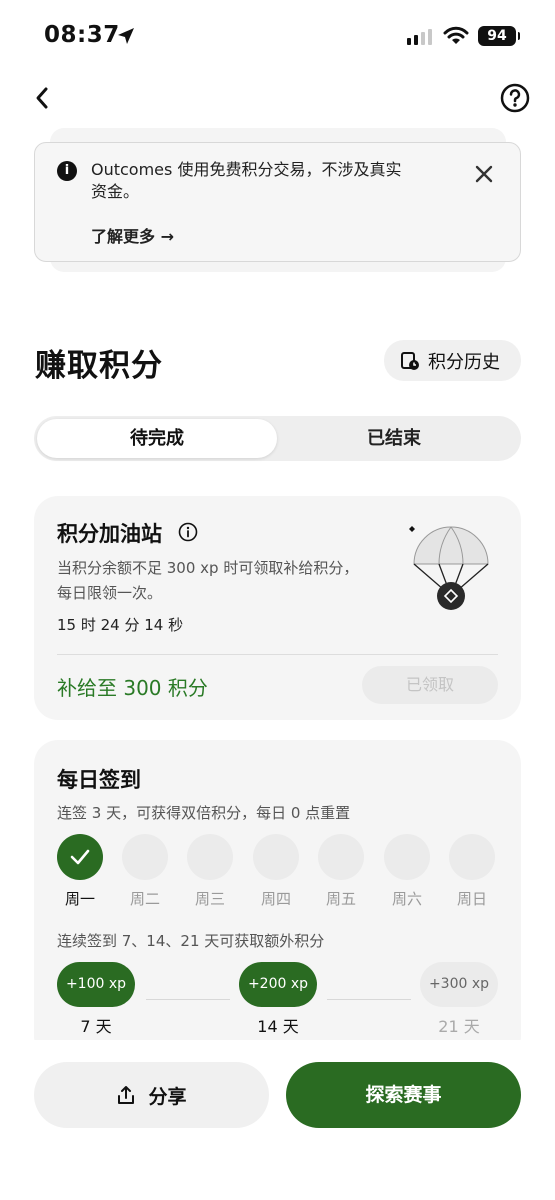  Describe the element at coordinates (278, 984) in the screenshot. I see `milestone-reward: +200 xp` at that location.